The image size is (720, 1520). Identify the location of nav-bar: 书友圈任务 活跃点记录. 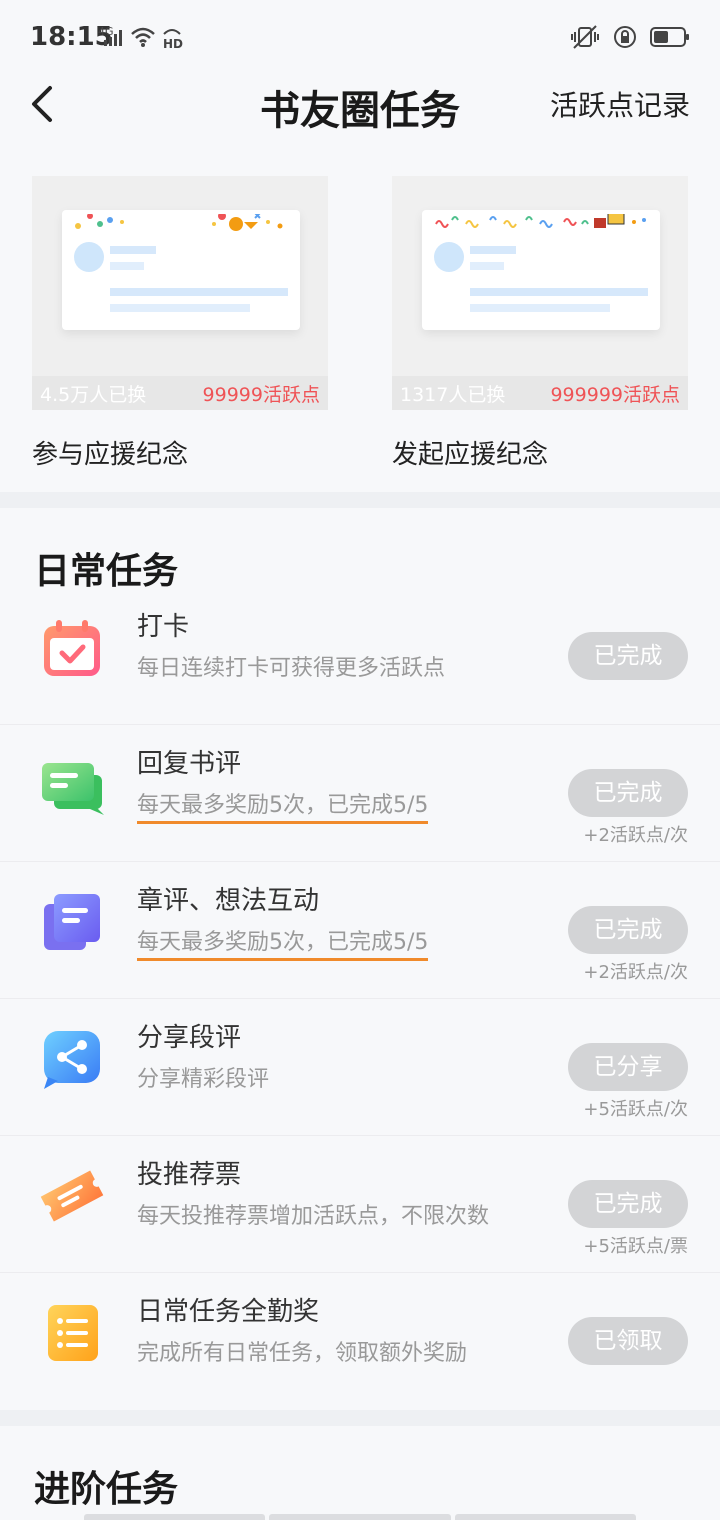
(360, 106).